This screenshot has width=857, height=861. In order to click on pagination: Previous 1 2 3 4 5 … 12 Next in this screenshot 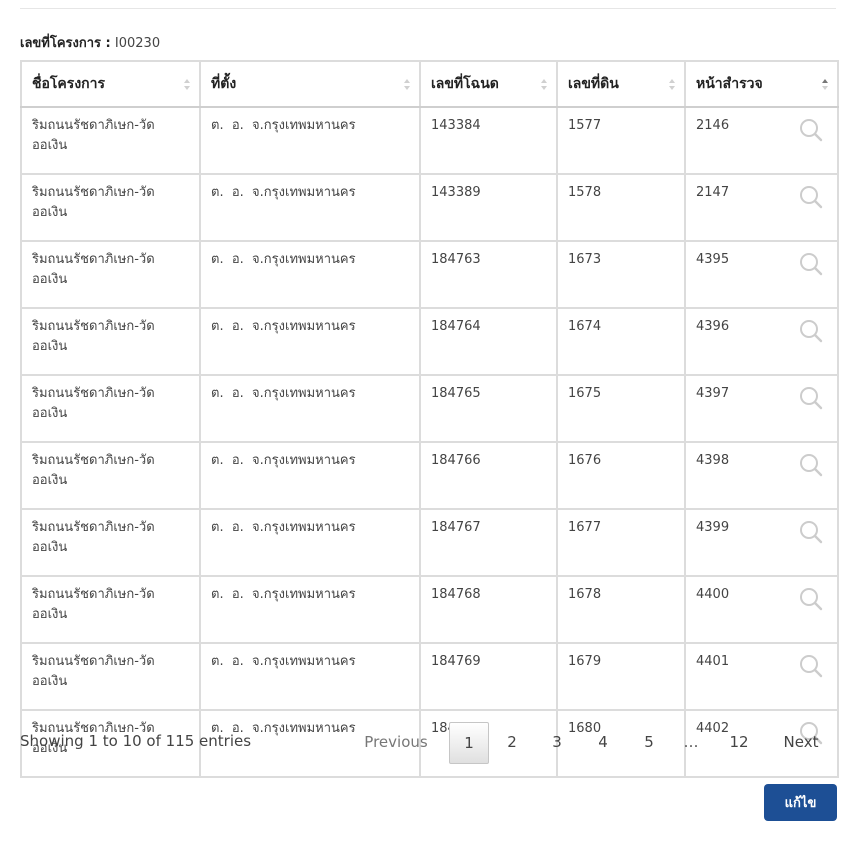, I will do `click(428, 743)`.